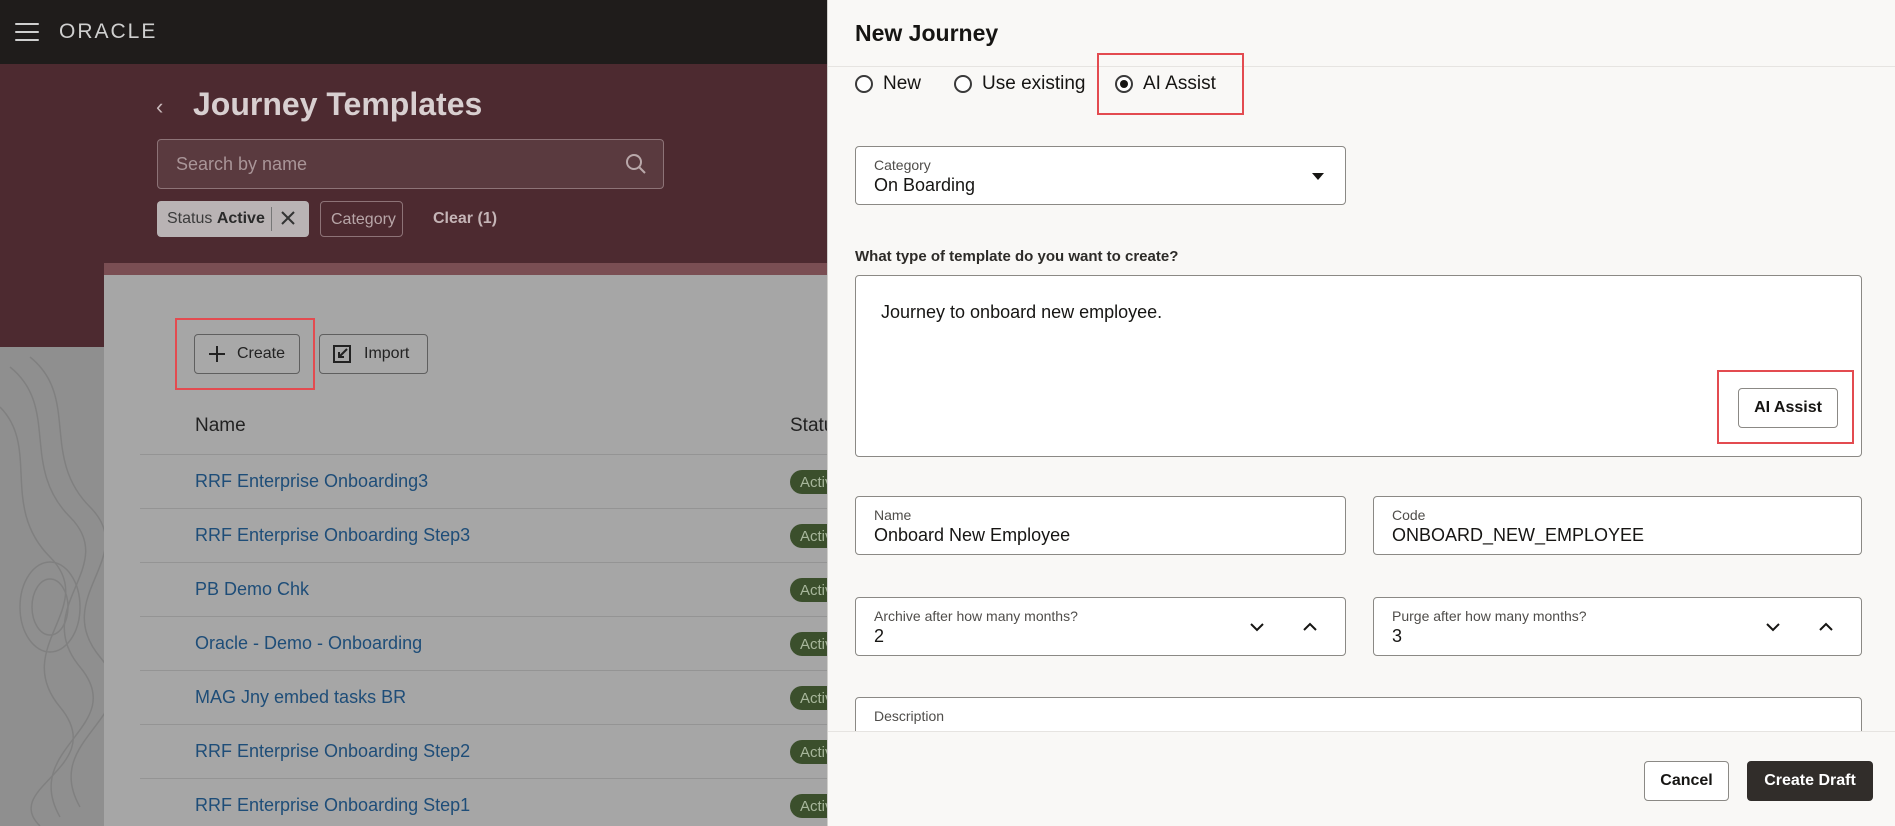  I want to click on table-row: PB Demo Chk Active, so click(495, 589).